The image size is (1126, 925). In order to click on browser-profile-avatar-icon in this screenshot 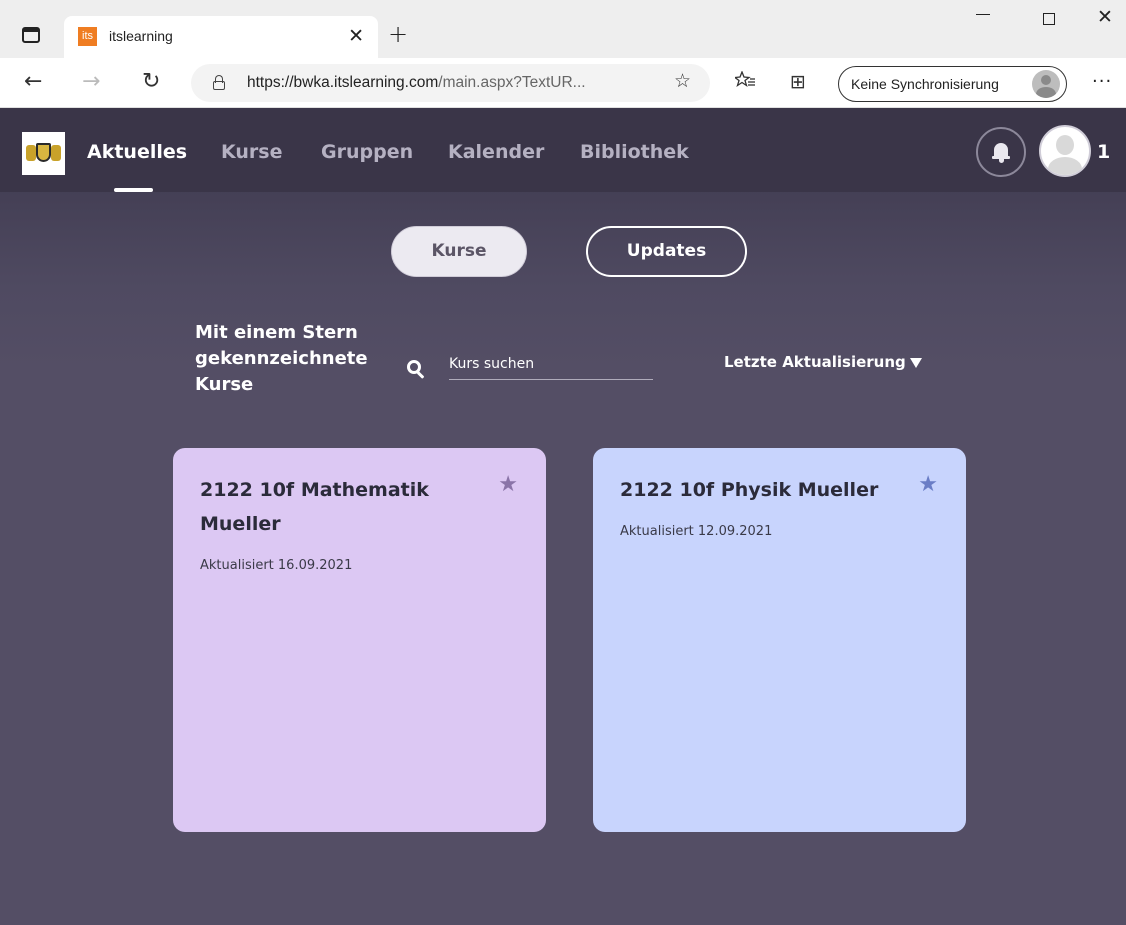, I will do `click(1046, 84)`.